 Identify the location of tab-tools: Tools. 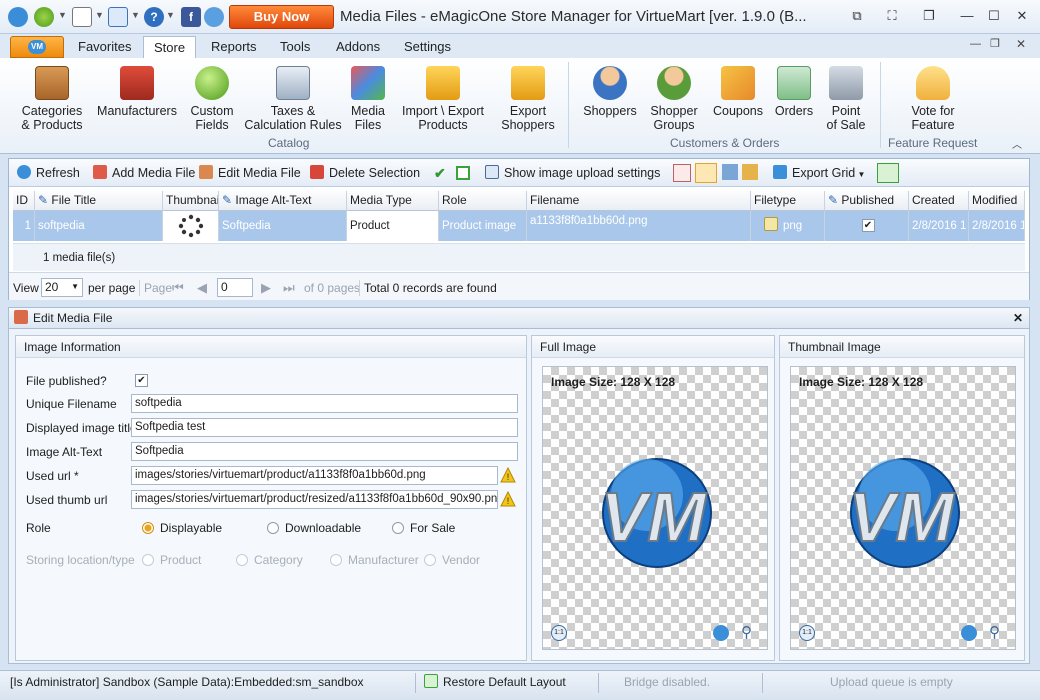
(295, 47).